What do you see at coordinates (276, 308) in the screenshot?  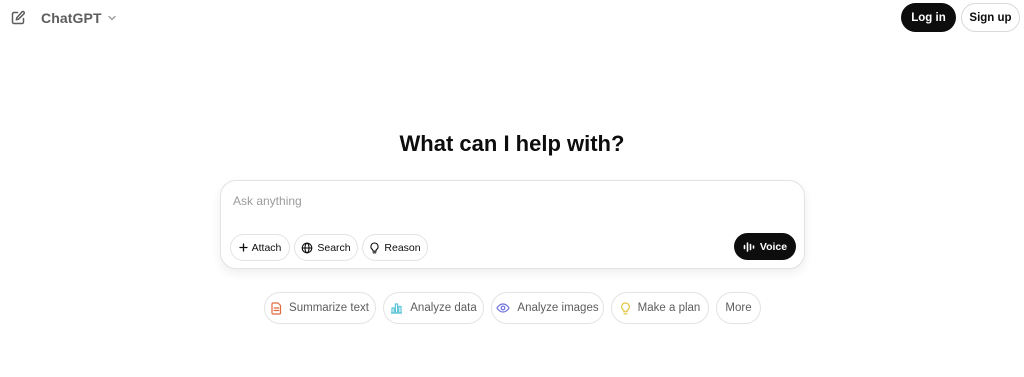 I see `document-icon` at bounding box center [276, 308].